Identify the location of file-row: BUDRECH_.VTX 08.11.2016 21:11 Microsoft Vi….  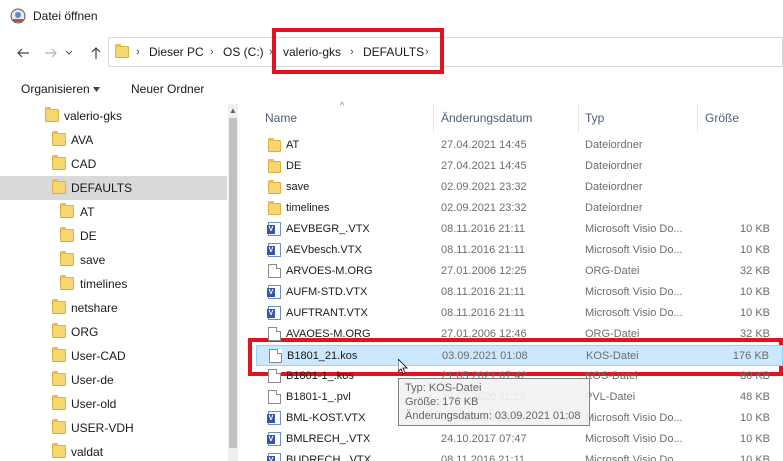
(519, 455).